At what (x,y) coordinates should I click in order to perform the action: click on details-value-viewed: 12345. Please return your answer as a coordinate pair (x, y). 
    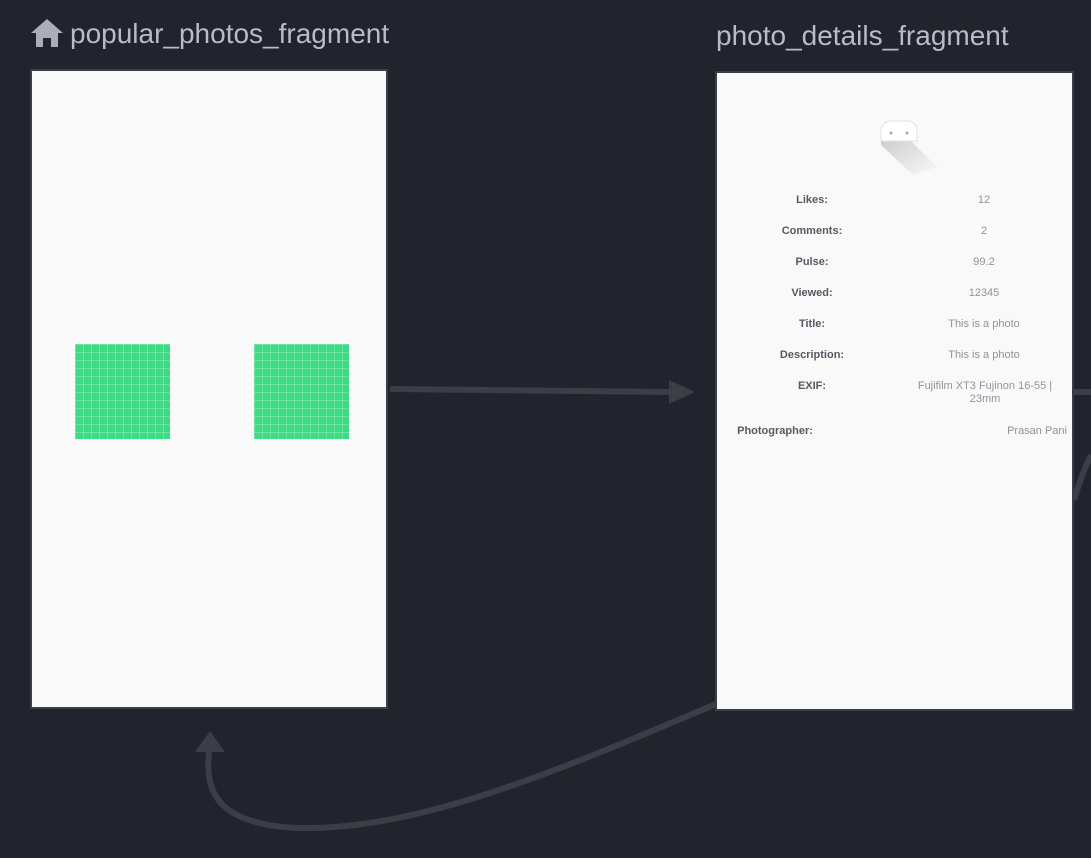
    Looking at the image, I should click on (984, 293).